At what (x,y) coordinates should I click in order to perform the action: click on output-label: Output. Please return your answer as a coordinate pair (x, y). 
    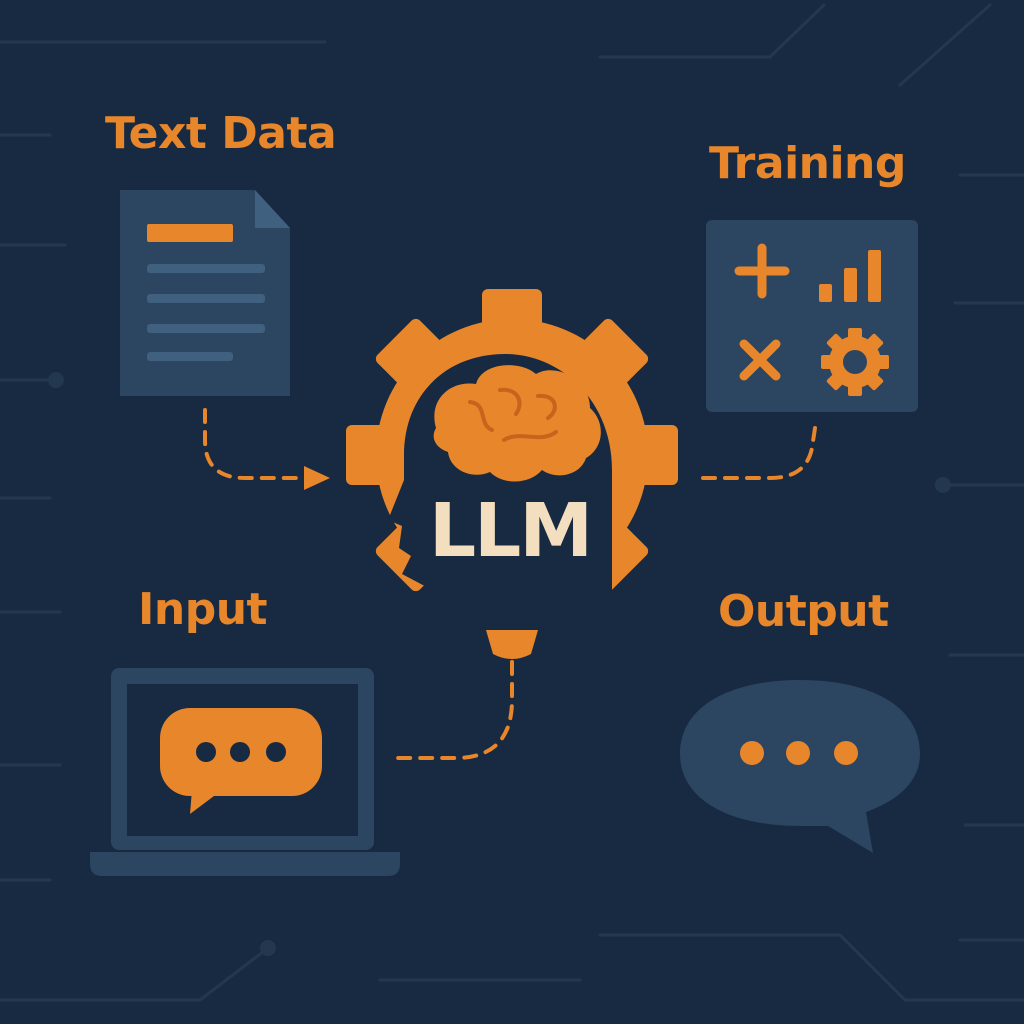
    Looking at the image, I should click on (803, 611).